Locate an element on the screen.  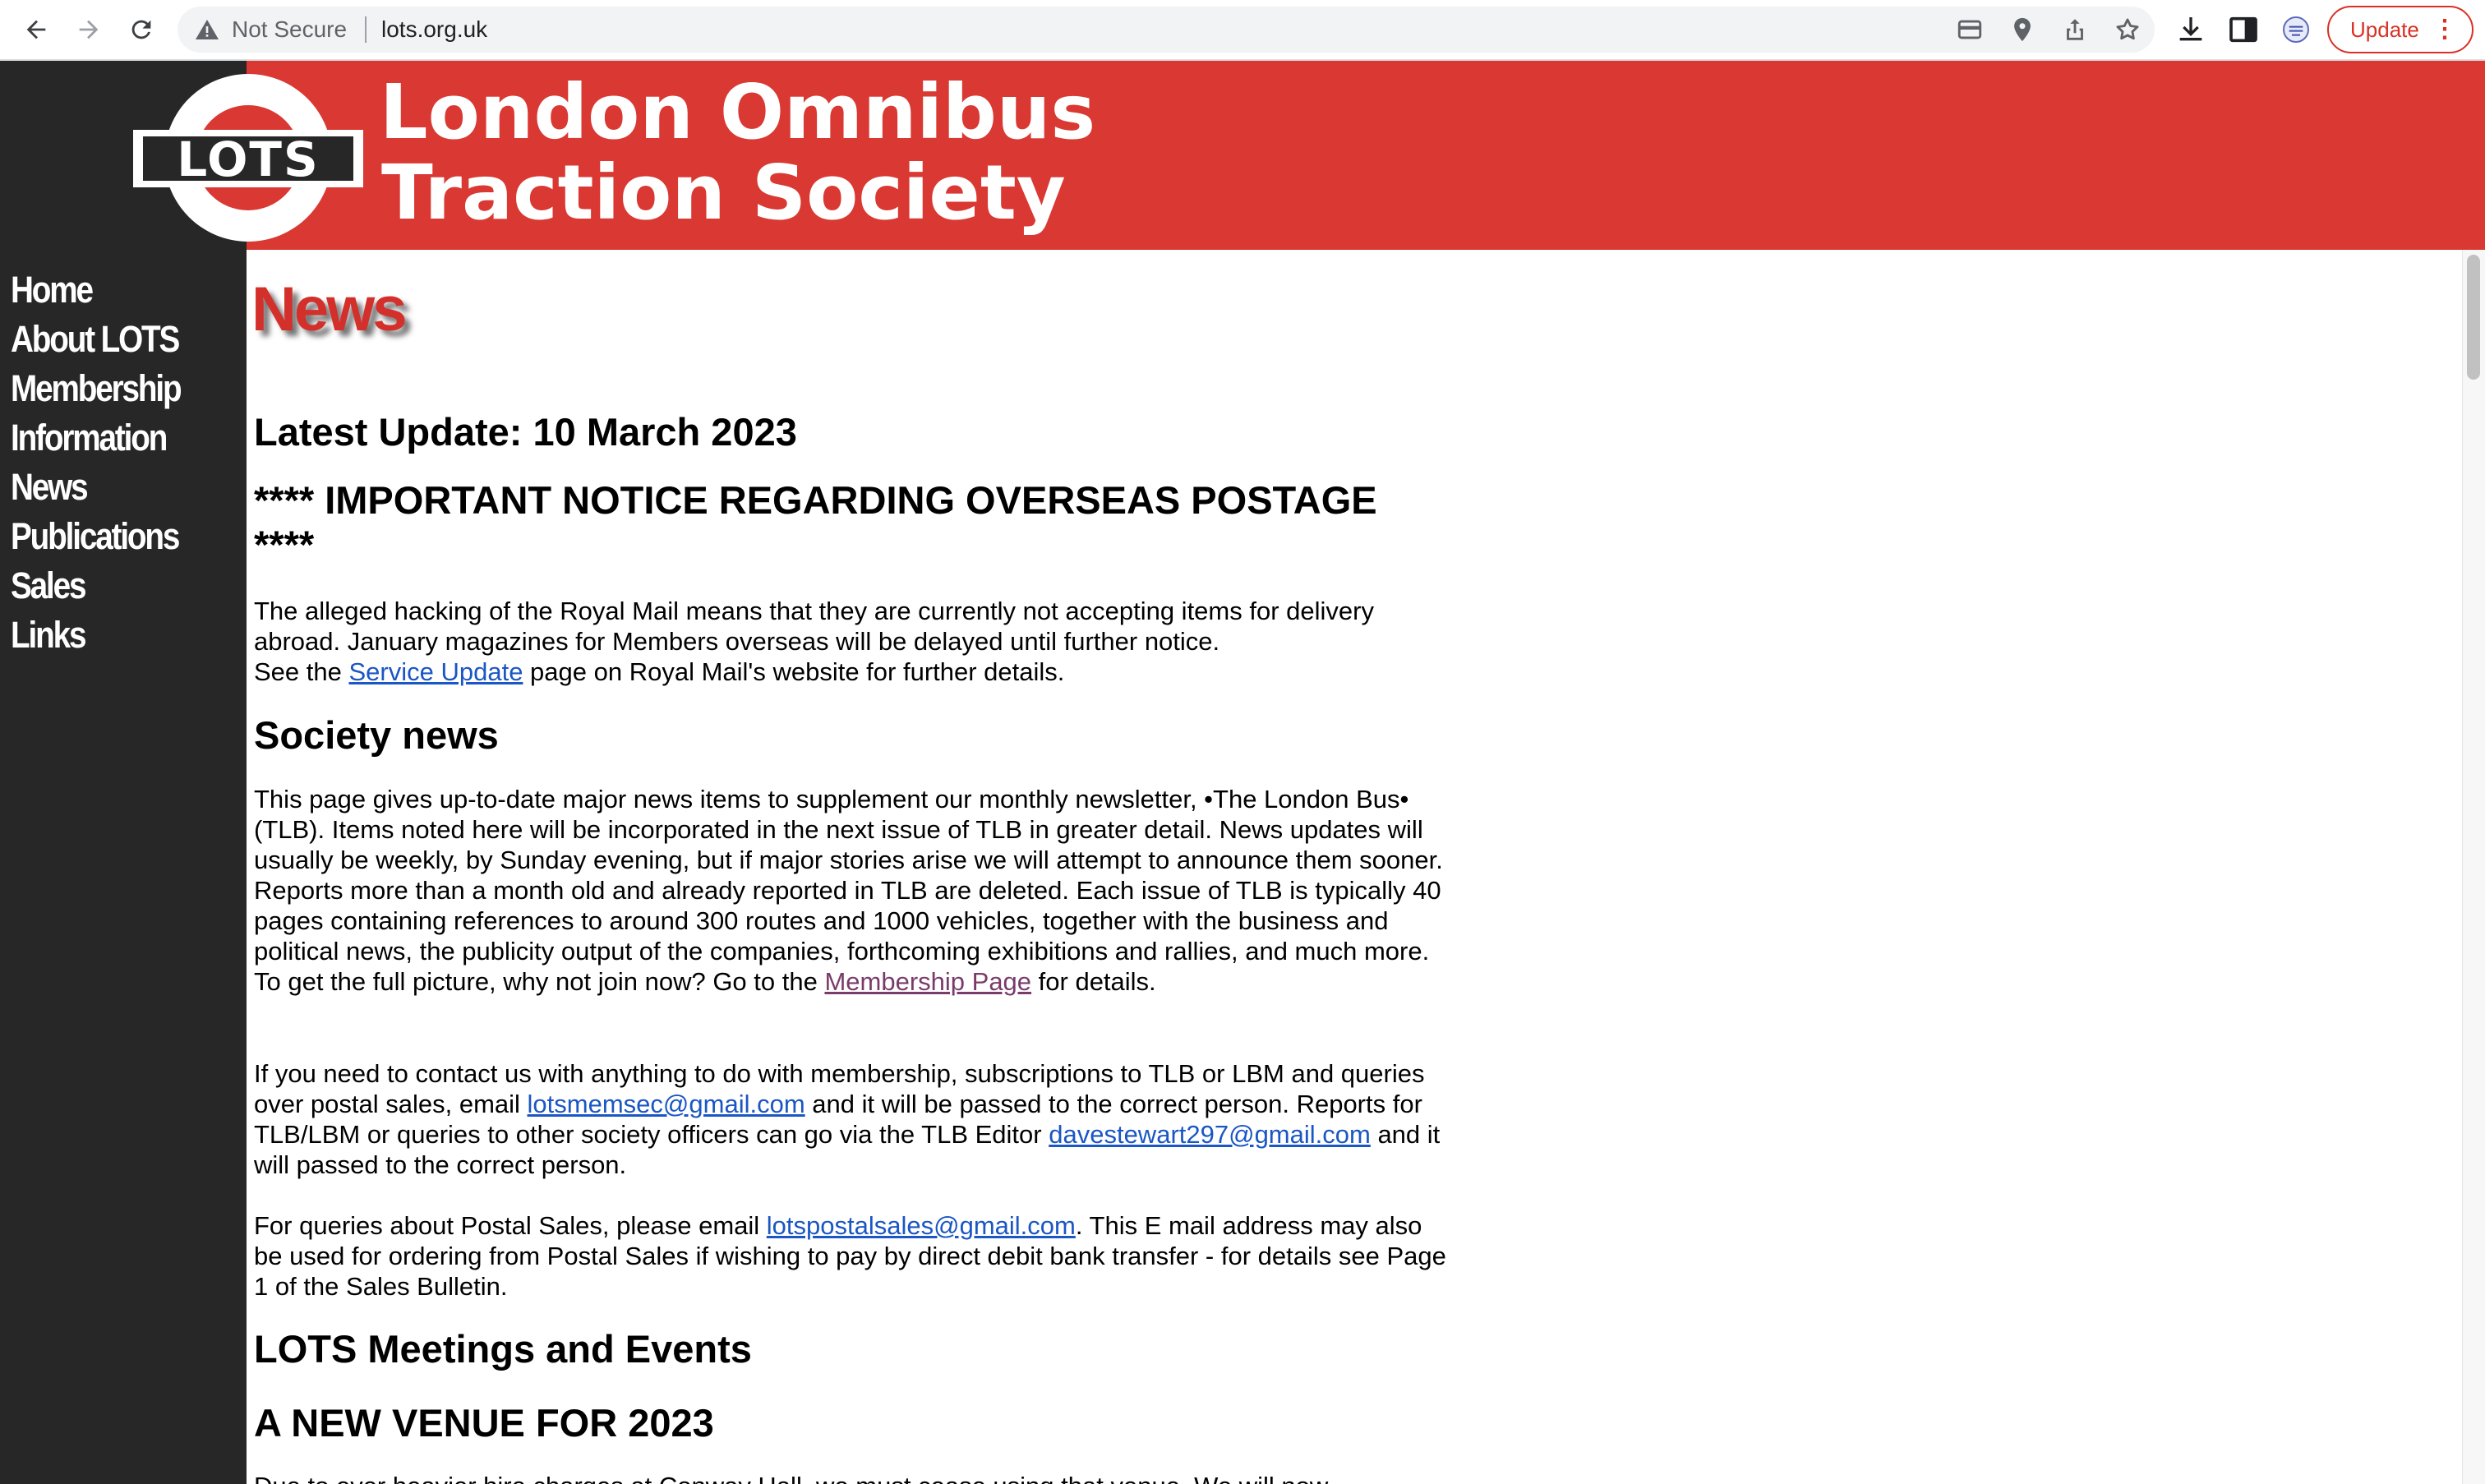
page-title: News is located at coordinates (329, 309).